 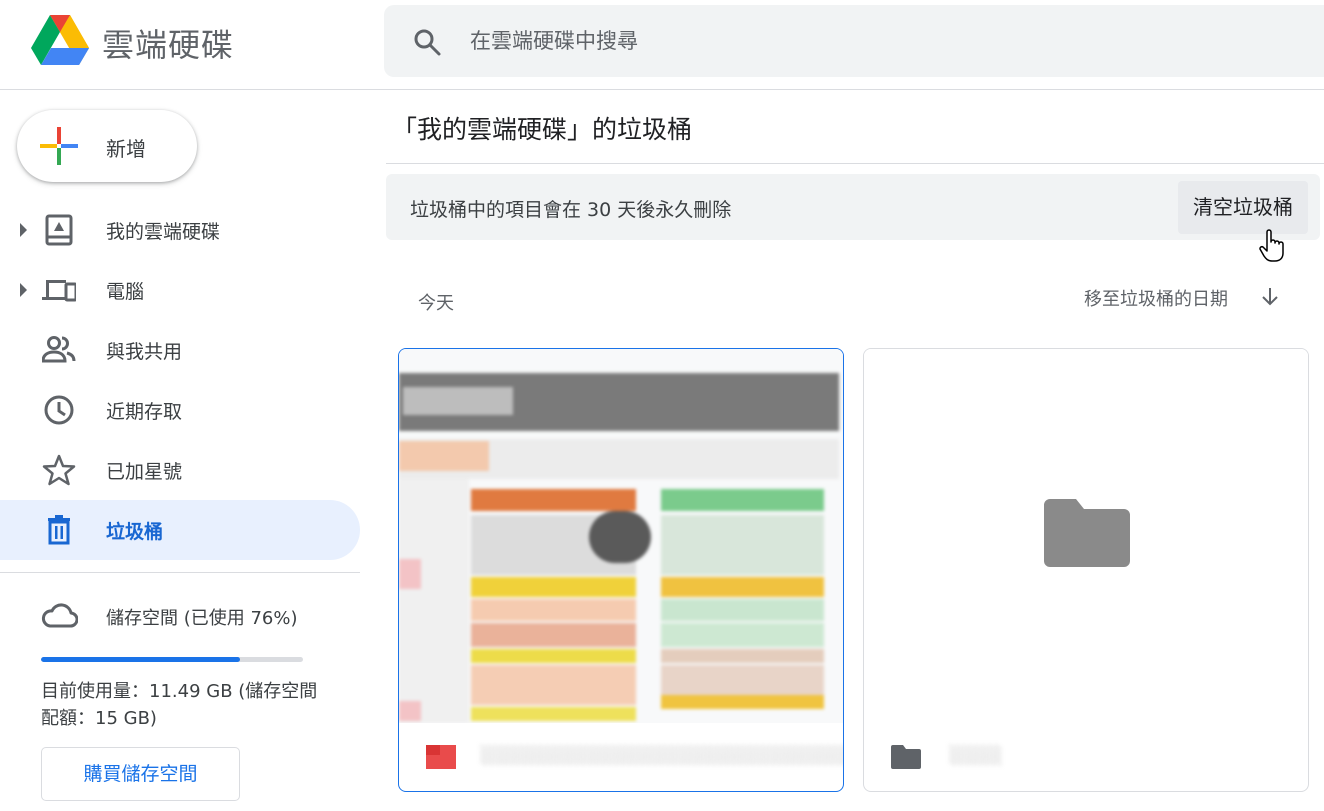 What do you see at coordinates (855, 163) in the screenshot?
I see `main-divider` at bounding box center [855, 163].